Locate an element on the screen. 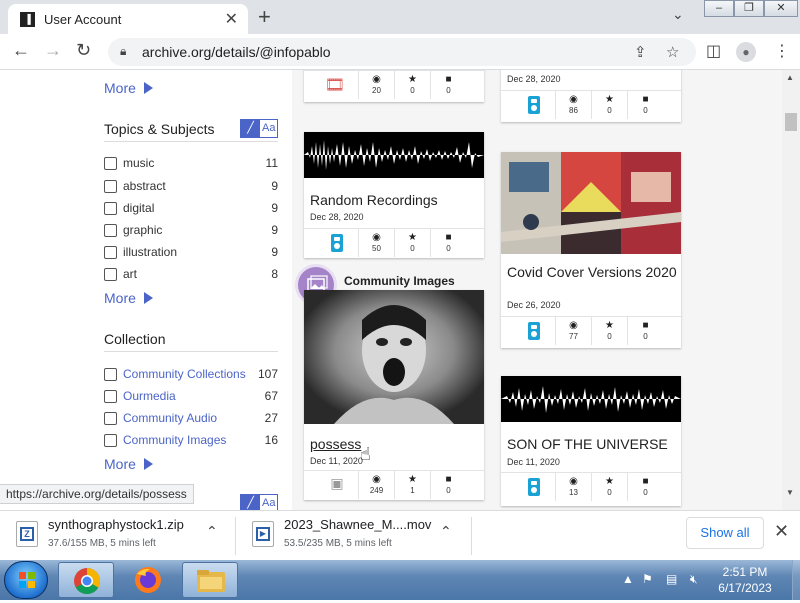  facet-collection: Ourmedia 67 is located at coordinates (191, 397).